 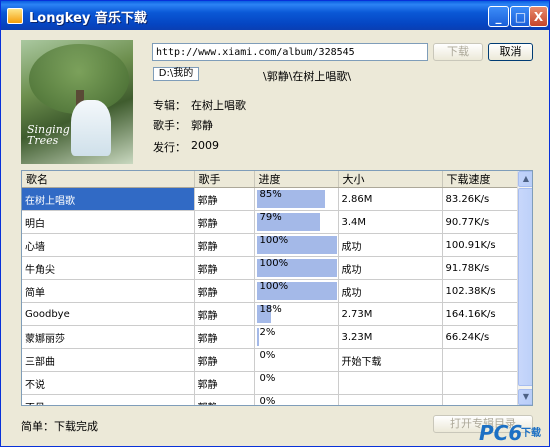 What do you see at coordinates (296, 222) in the screenshot?
I see `cell-progress: 79%` at bounding box center [296, 222].